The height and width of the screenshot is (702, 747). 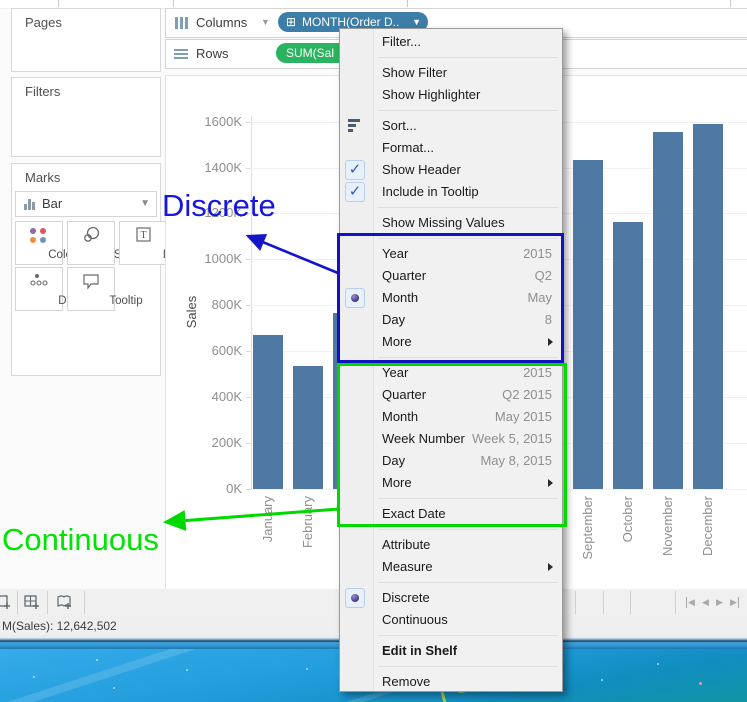 I want to click on continuous-annotation-text: Continuous, so click(x=80, y=539).